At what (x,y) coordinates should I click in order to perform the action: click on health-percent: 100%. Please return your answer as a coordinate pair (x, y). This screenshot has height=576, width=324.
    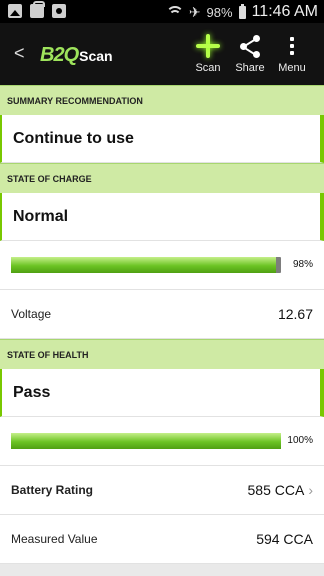
    Looking at the image, I should click on (300, 440).